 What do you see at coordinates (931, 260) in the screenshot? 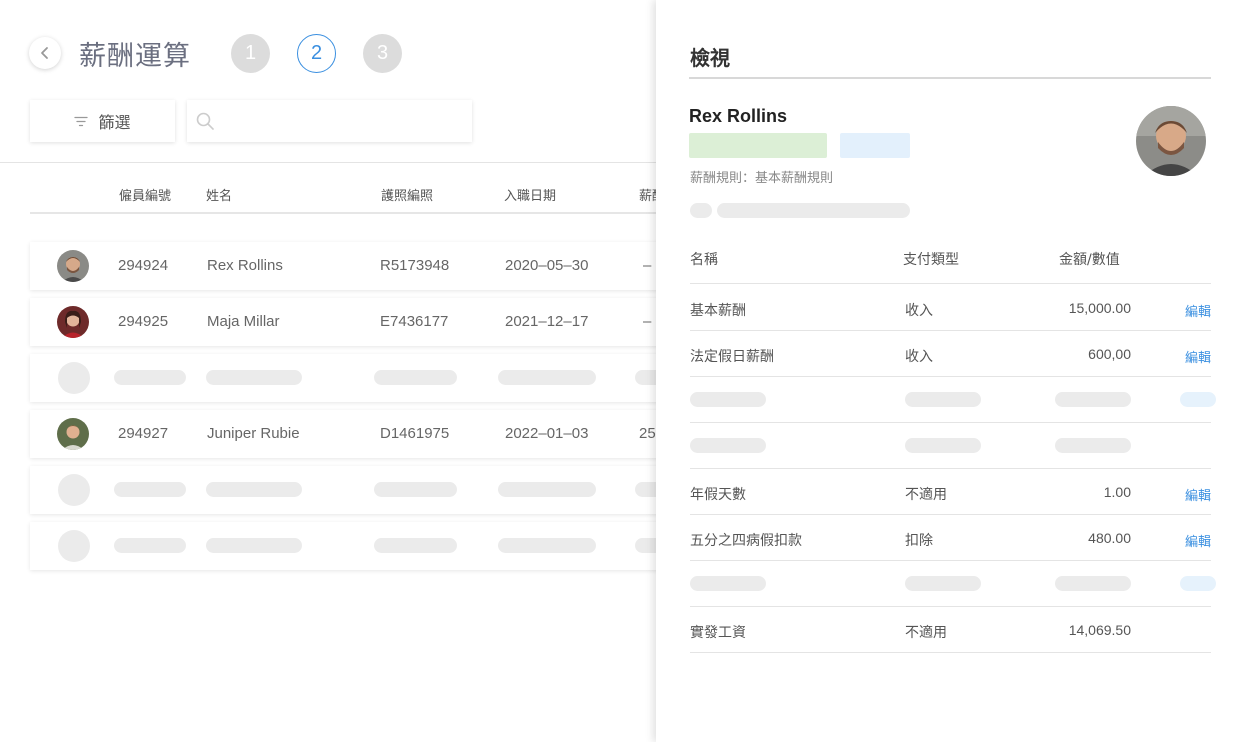
I see `col-pay-type: 支付類型` at bounding box center [931, 260].